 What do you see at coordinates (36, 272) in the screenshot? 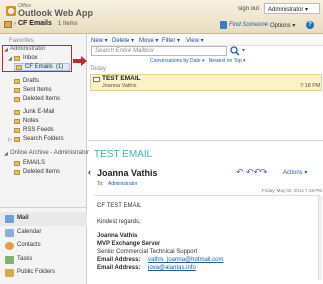
I see `module-label-public-folders: Public Folders` at bounding box center [36, 272].